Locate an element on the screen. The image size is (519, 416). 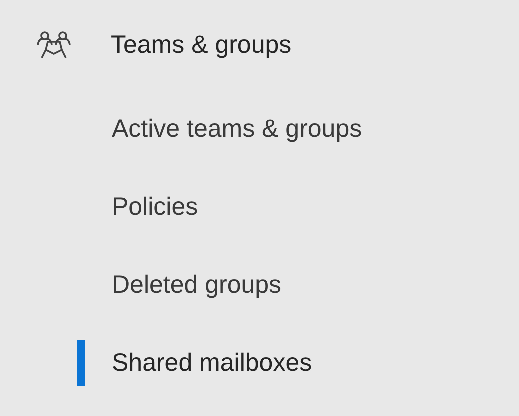
people-group-icon is located at coordinates (54, 45).